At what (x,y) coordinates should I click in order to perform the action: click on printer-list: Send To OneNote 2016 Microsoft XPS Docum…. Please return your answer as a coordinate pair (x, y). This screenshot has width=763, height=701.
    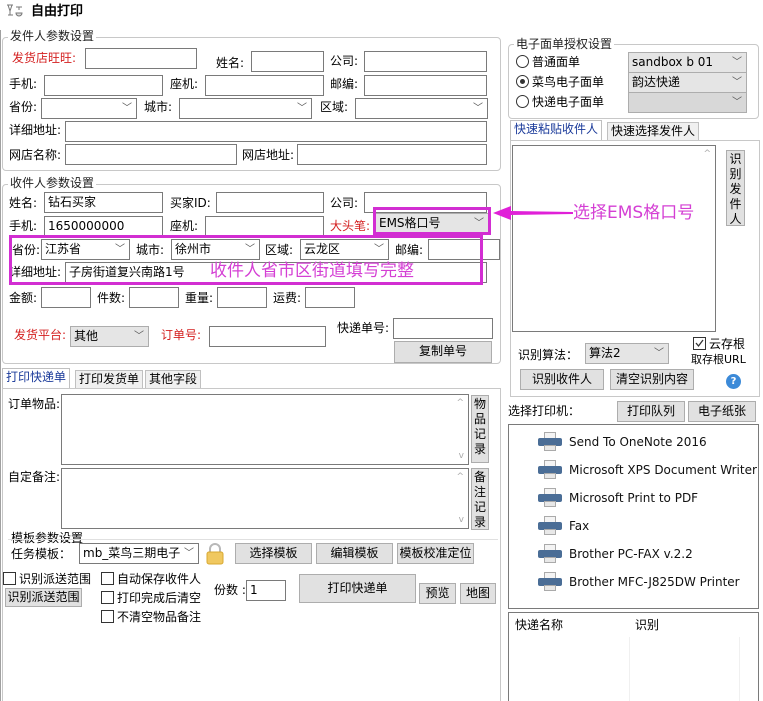
    Looking at the image, I should click on (633, 516).